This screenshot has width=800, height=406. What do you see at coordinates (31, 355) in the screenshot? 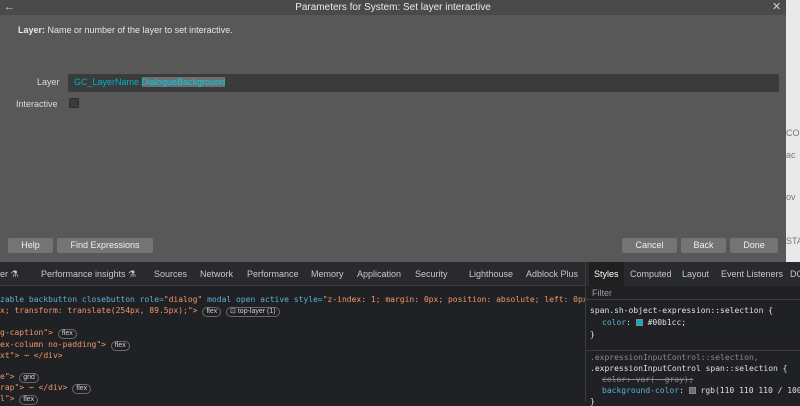
I see `tree-line: xt"> ⋯ </div>` at bounding box center [31, 355].